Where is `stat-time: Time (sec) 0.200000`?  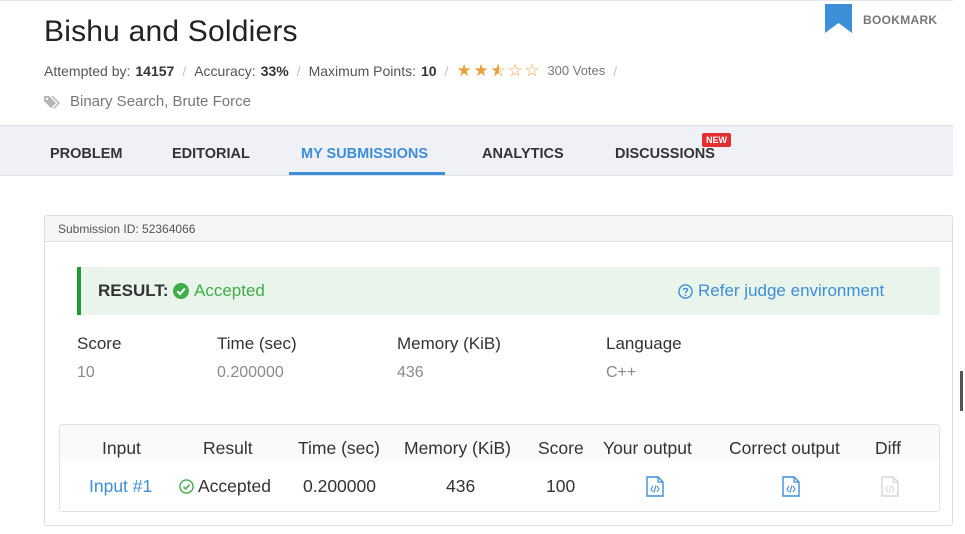 stat-time: Time (sec) 0.200000 is located at coordinates (257, 358).